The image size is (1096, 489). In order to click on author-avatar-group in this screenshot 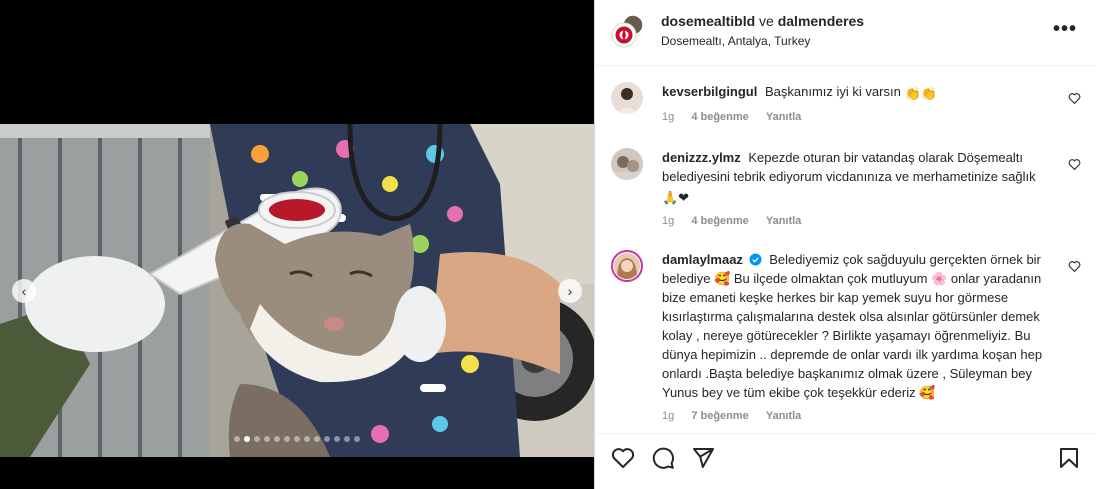, I will do `click(628, 31)`.